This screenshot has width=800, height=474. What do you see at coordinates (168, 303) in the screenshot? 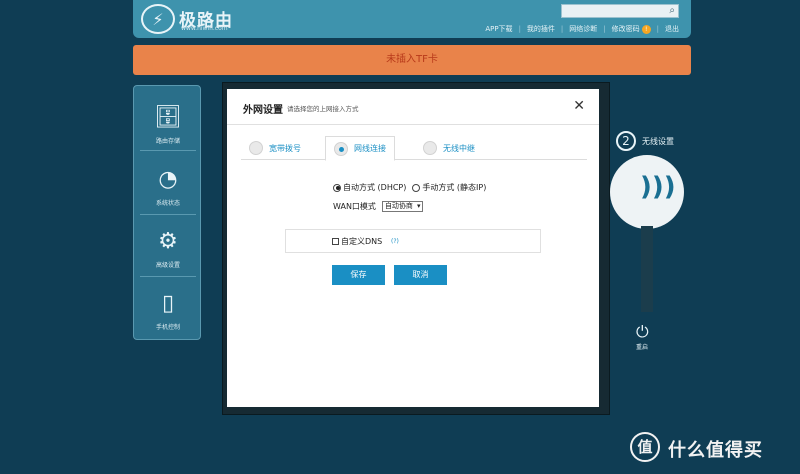
I see `phone-icon: ▯` at bounding box center [168, 303].